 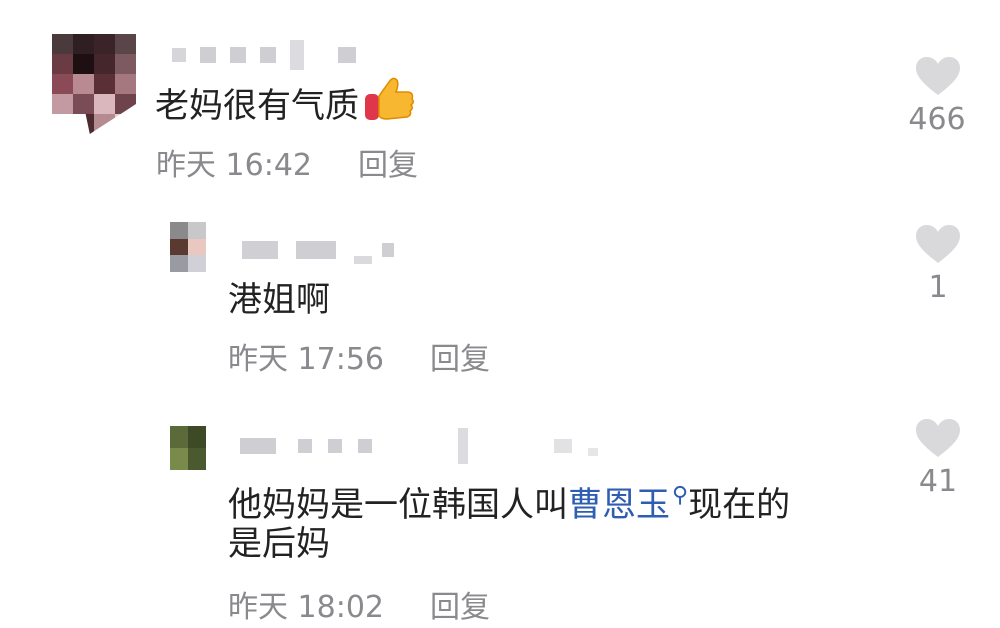 I want to click on like-count: 466, so click(x=937, y=119).